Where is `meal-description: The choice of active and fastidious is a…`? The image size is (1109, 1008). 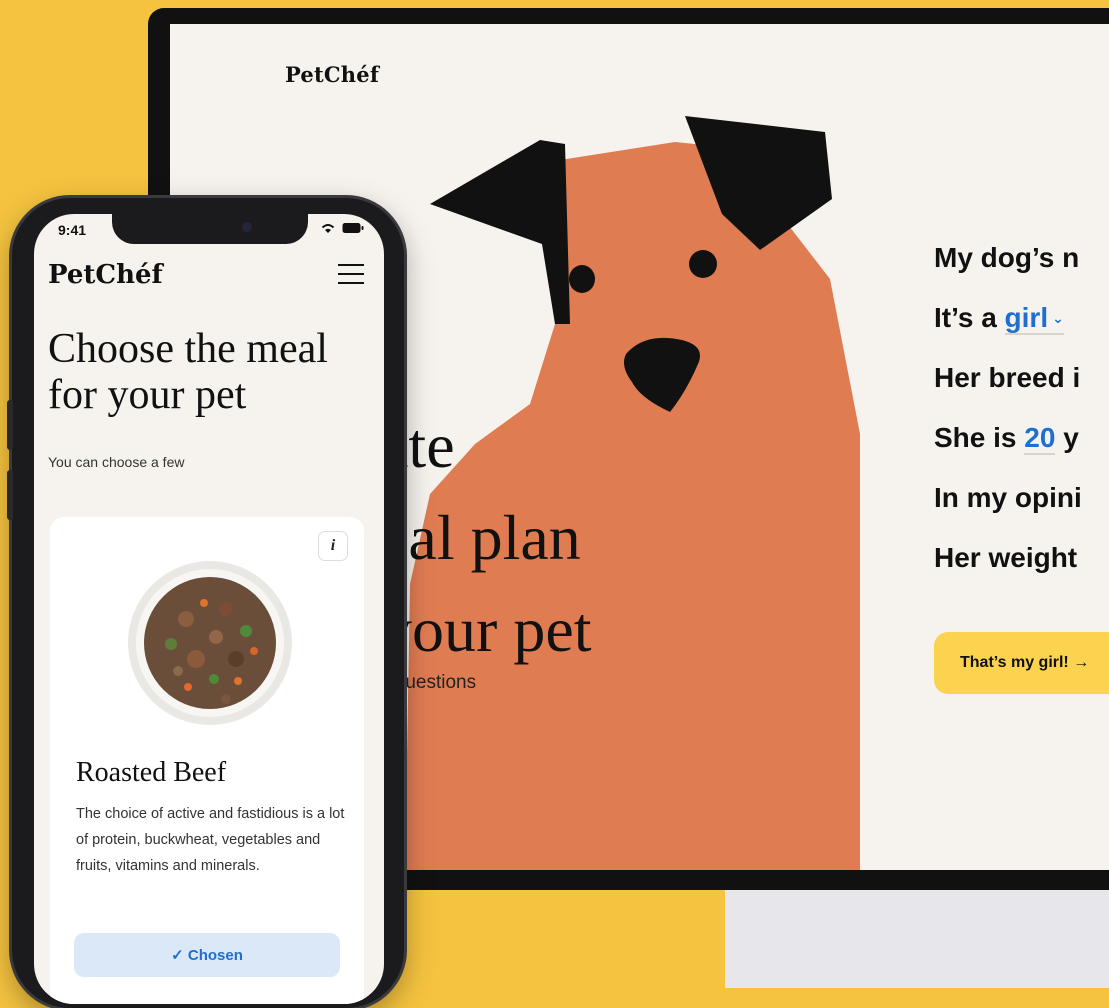
meal-description: The choice of active and fastidious is a… is located at coordinates (210, 840).